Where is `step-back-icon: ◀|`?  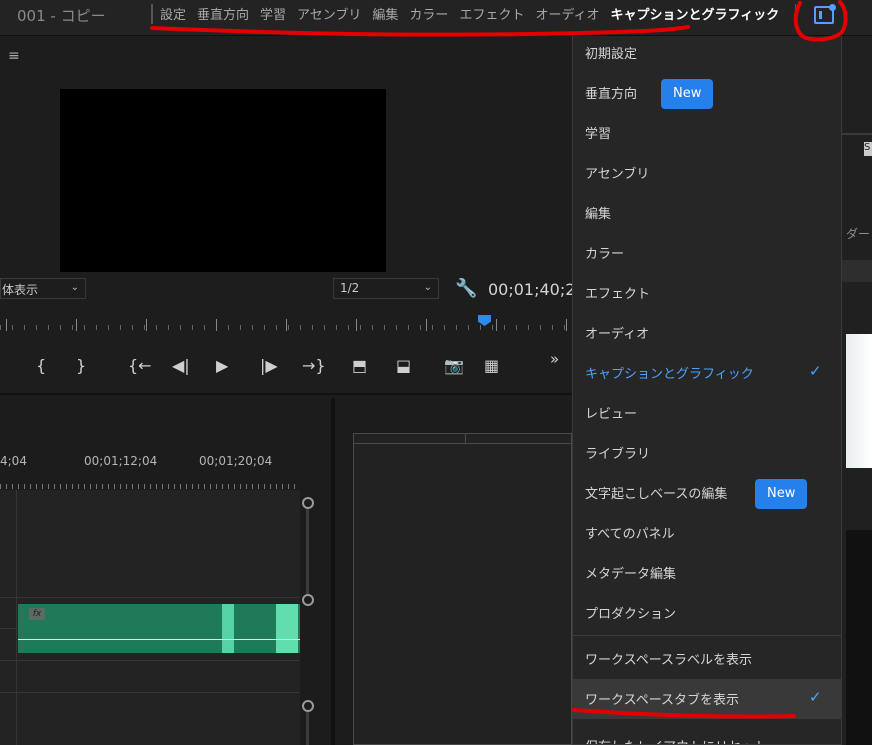
step-back-icon: ◀| is located at coordinates (181, 365).